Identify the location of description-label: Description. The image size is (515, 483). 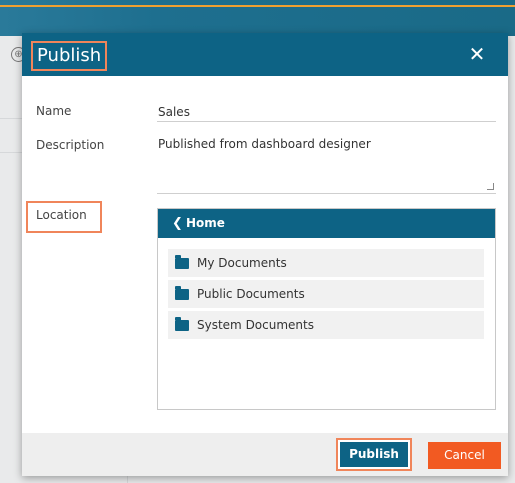
(70, 145).